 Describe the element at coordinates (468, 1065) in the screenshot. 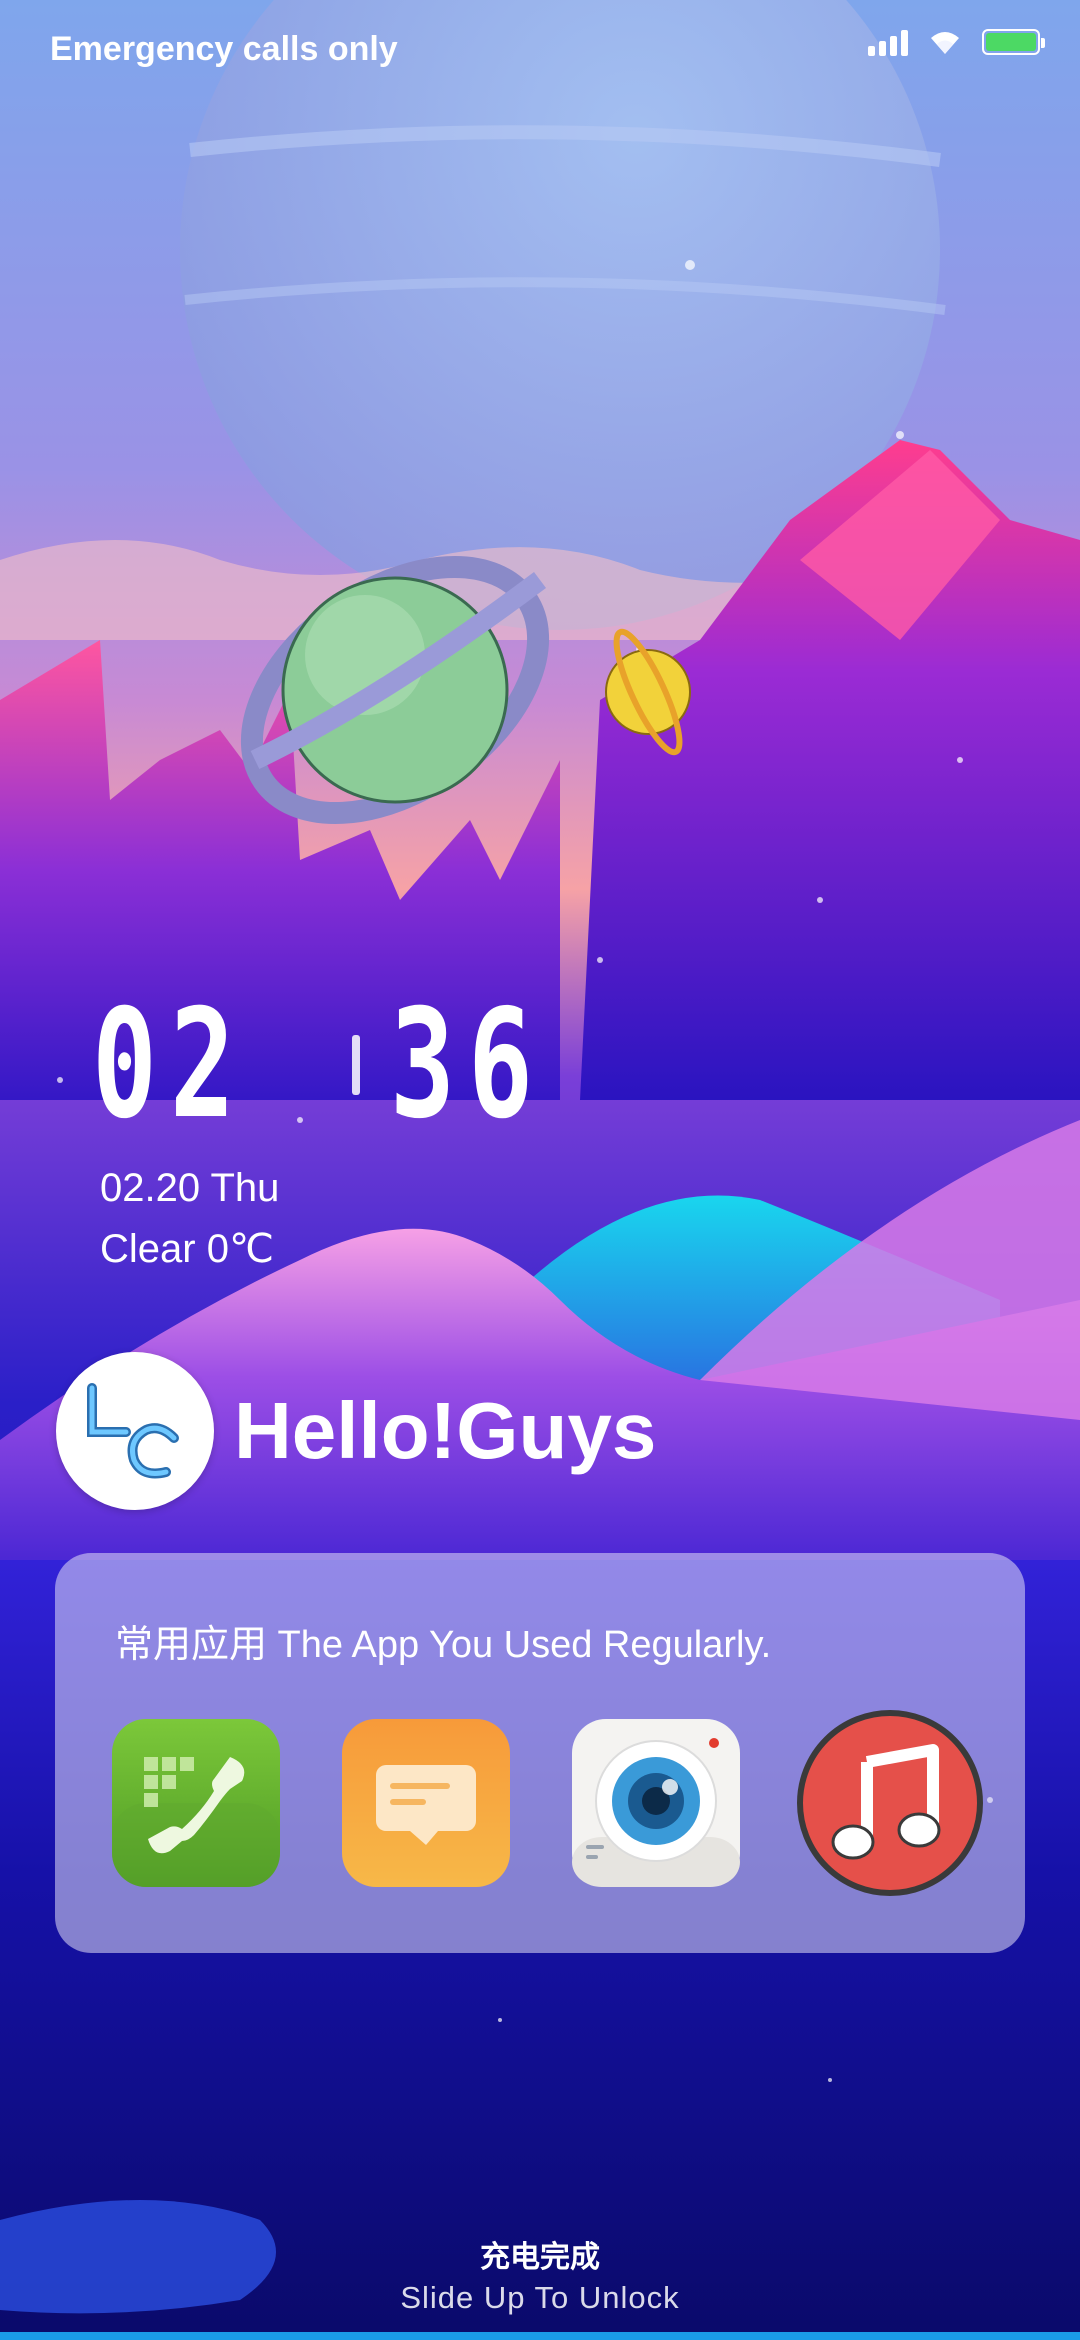

I see `clock-minutes: 36` at that location.